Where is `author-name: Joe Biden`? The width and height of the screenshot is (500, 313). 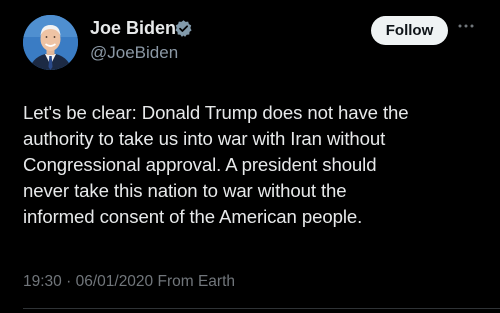
author-name: Joe Biden is located at coordinates (133, 28).